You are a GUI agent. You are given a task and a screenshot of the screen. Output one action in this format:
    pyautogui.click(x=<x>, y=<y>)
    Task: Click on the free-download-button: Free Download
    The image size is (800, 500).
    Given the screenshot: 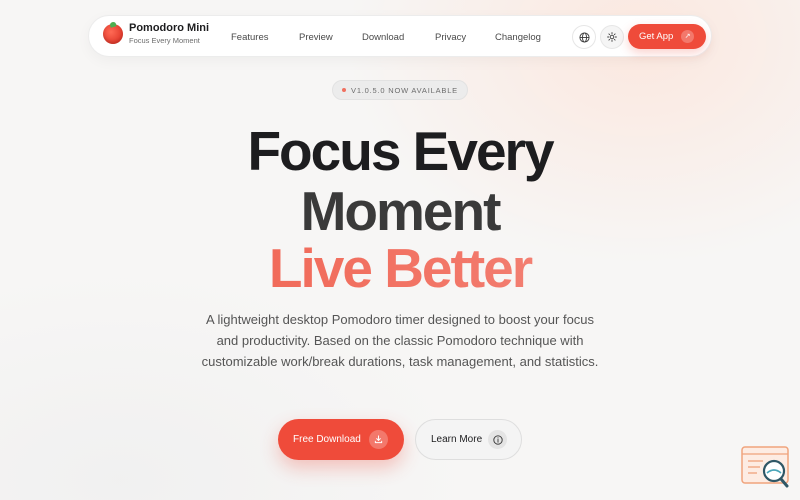 What is the action you would take?
    pyautogui.click(x=341, y=439)
    